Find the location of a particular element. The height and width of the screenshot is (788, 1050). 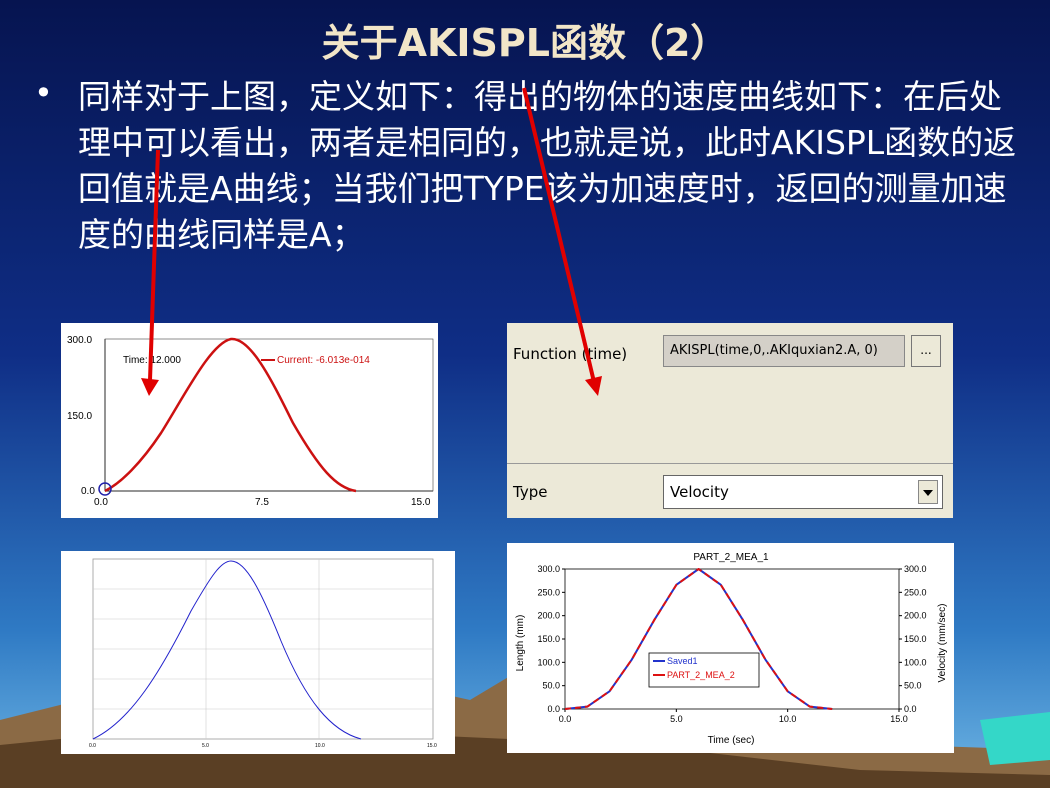

spline-ytick-mid: 150.0 is located at coordinates (79, 416).